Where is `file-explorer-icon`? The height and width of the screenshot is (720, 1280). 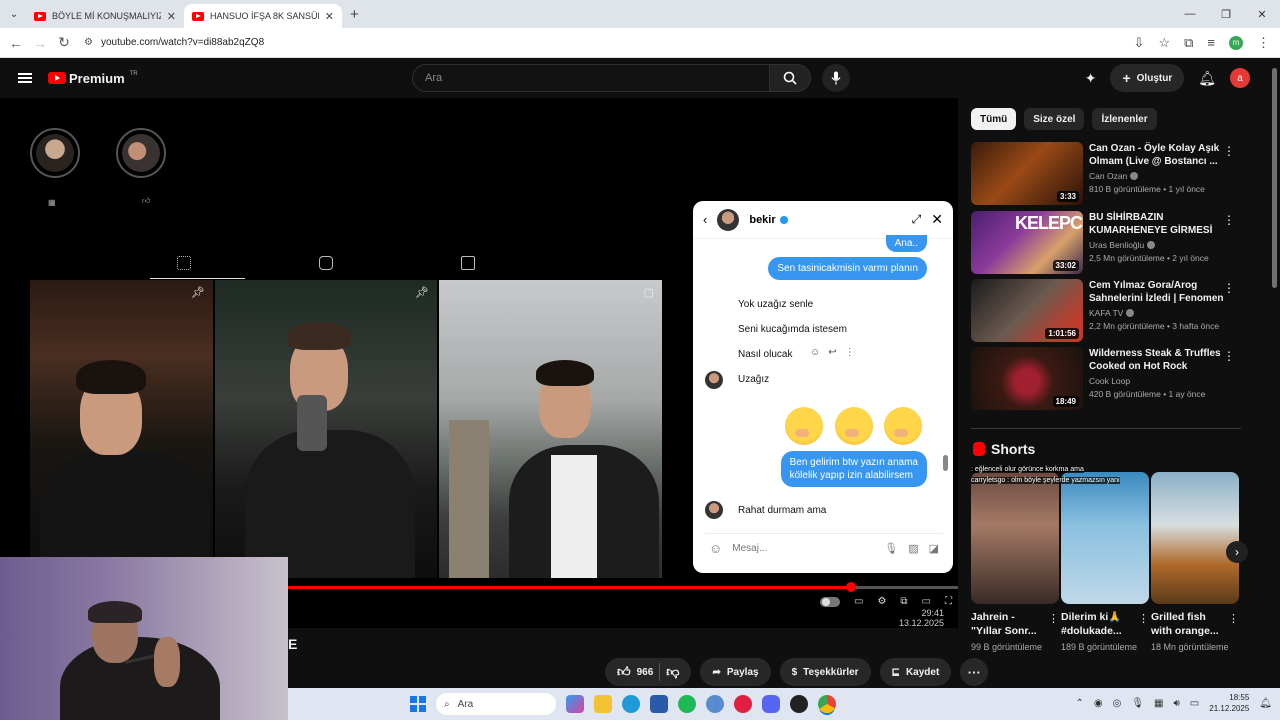 file-explorer-icon is located at coordinates (603, 704).